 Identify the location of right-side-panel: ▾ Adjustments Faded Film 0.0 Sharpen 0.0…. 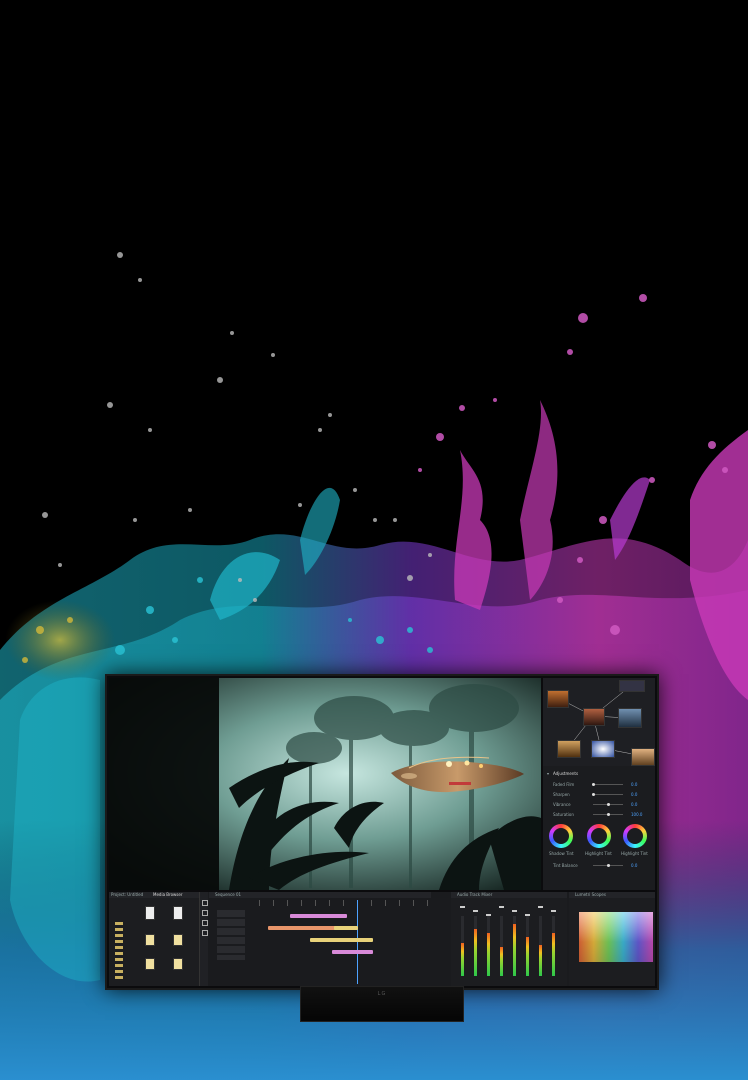
(599, 784).